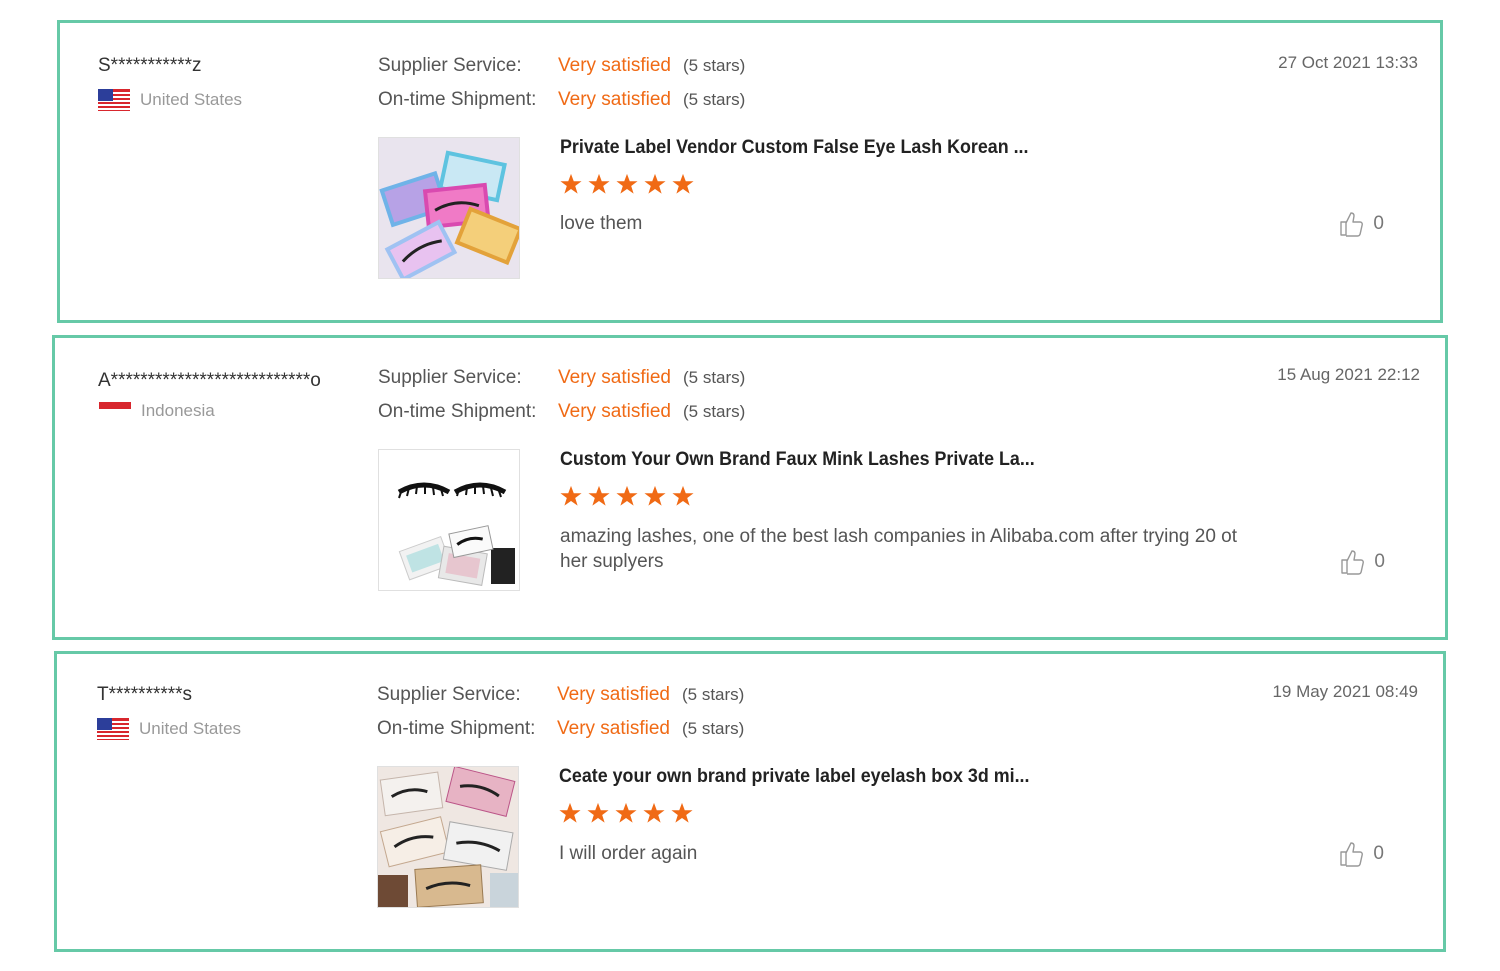 This screenshot has height=971, width=1500. I want to click on review-comment: I will order again, so click(628, 853).